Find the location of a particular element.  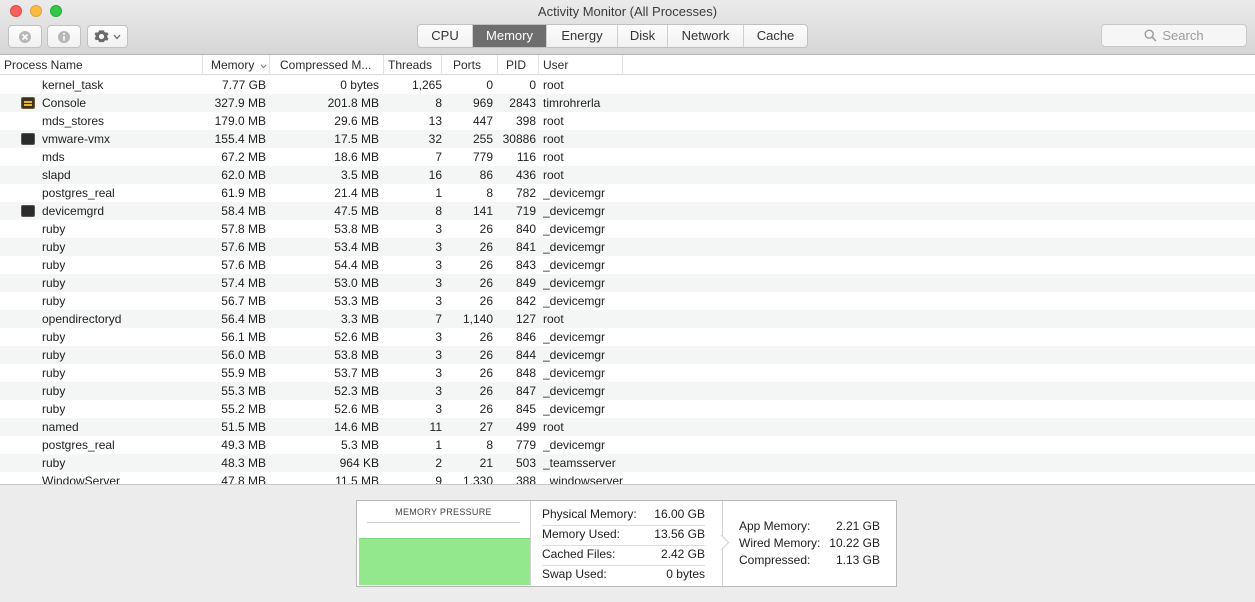

column-header-memory: Memory is located at coordinates (236, 65).